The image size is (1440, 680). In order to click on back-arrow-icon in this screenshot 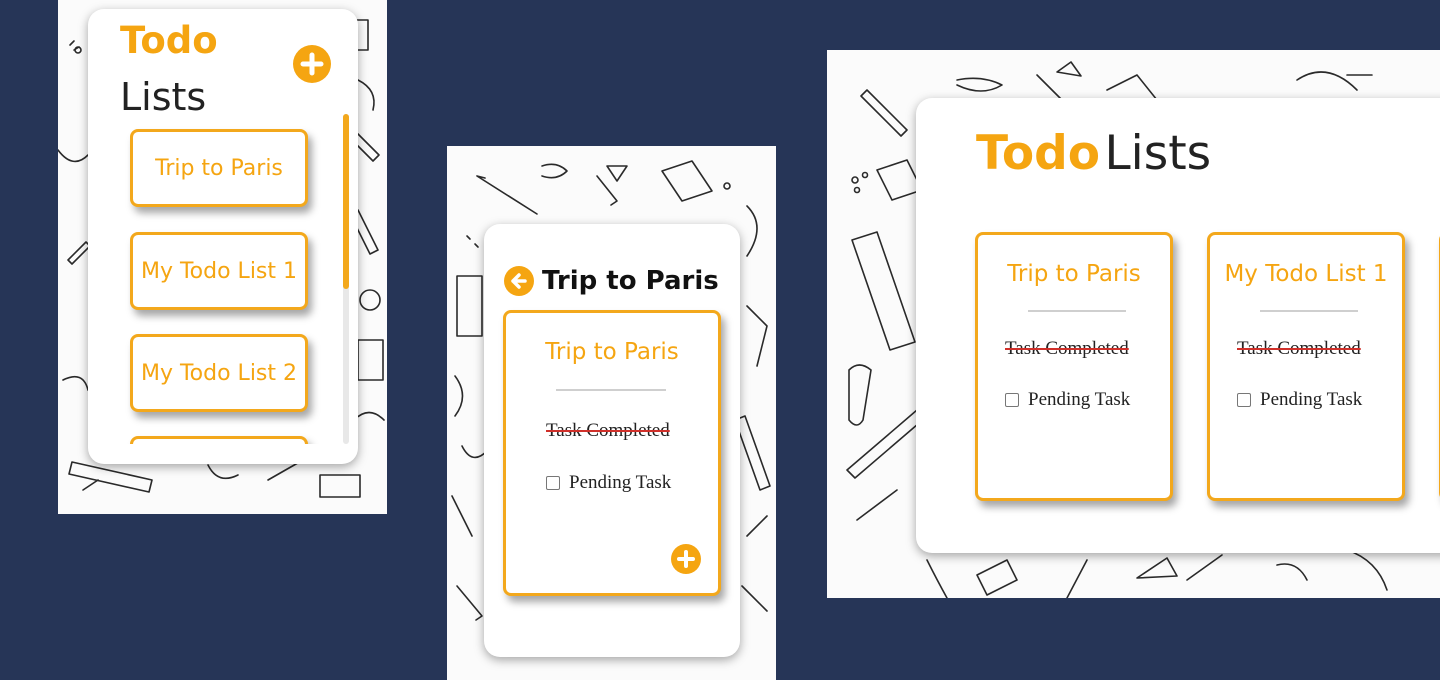, I will do `click(519, 281)`.